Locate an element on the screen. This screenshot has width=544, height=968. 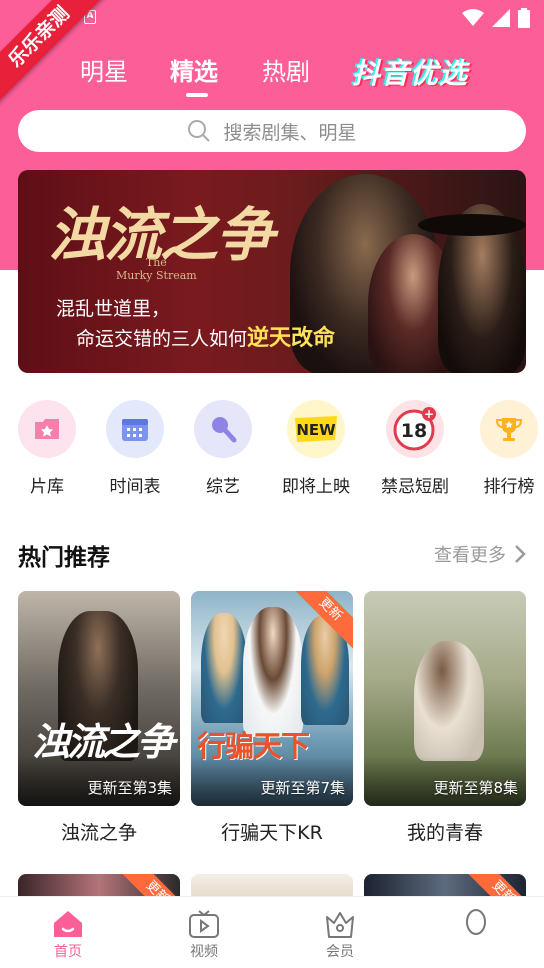
18-plus-icon: 18 + is located at coordinates (415, 429).